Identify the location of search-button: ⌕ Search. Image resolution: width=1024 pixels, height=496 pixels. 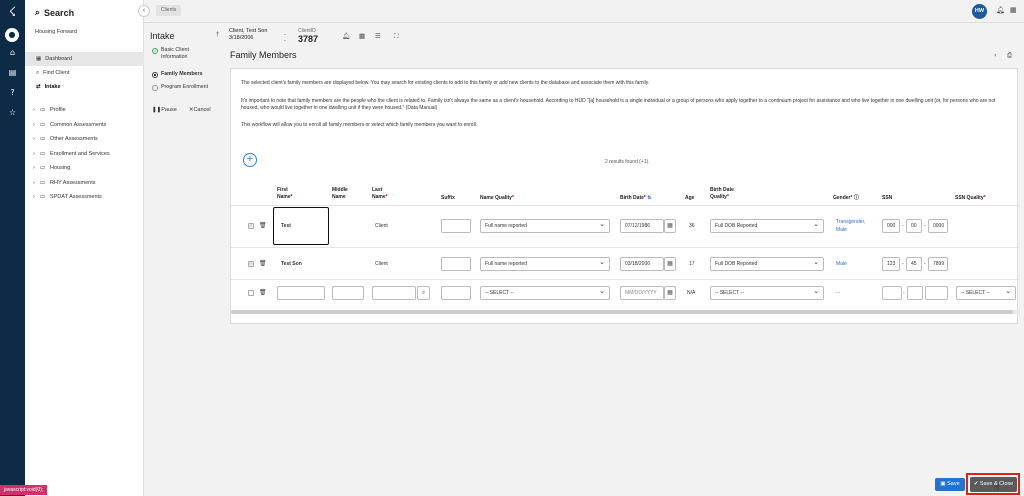
(54, 12).